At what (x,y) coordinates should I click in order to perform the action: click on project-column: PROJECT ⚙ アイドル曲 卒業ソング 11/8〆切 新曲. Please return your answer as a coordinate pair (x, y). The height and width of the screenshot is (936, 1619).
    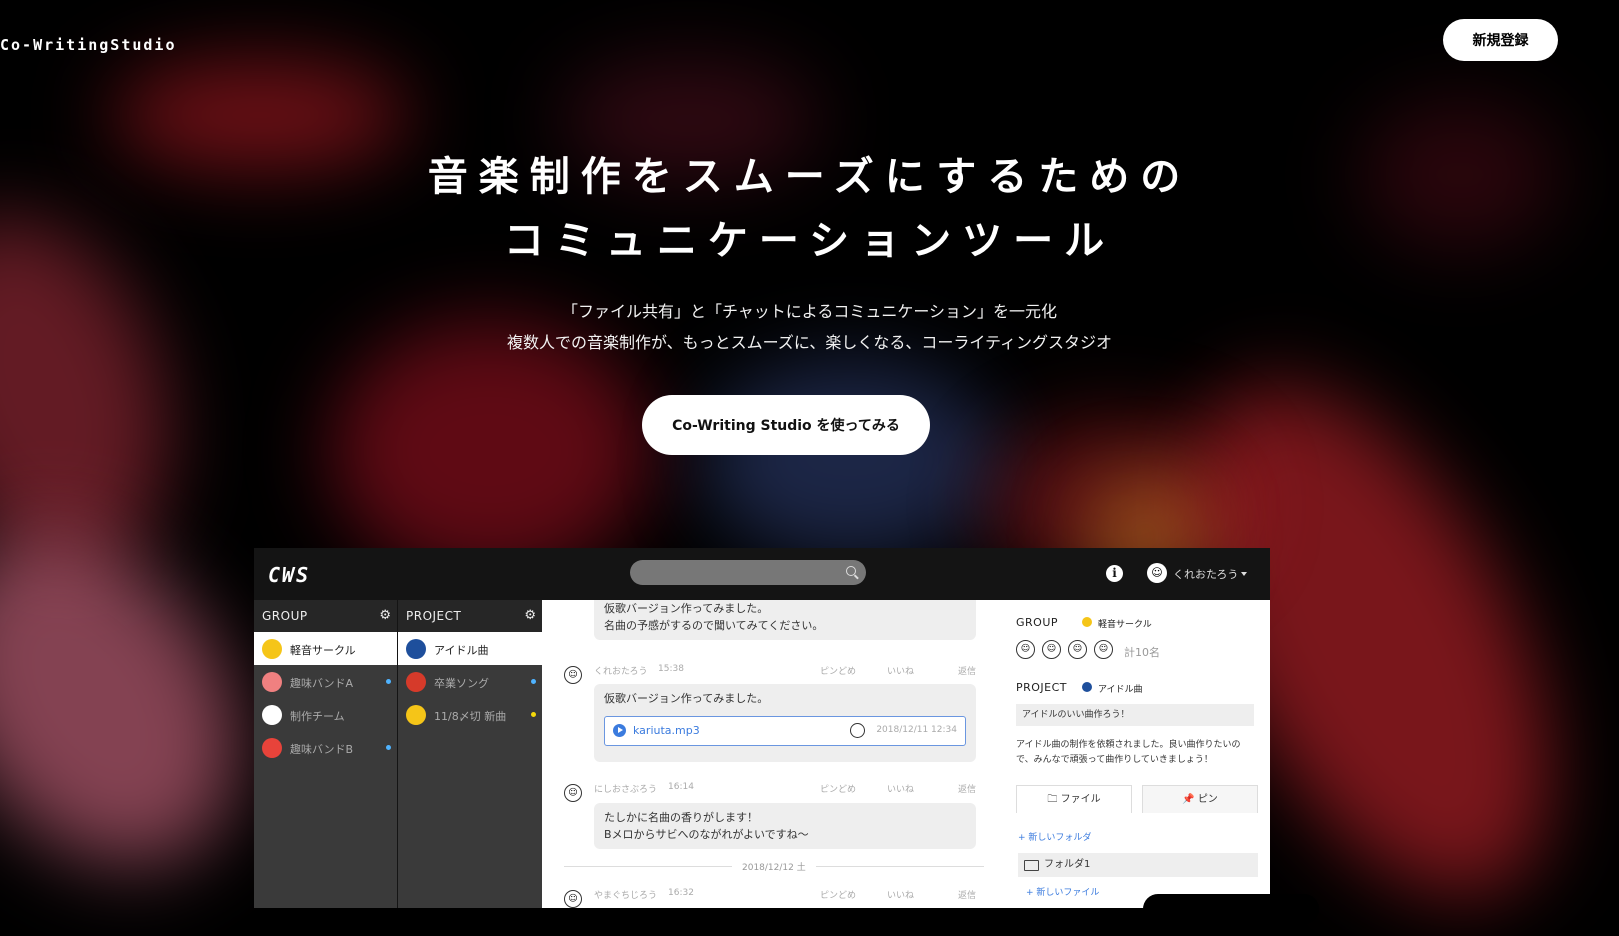
    Looking at the image, I should click on (470, 754).